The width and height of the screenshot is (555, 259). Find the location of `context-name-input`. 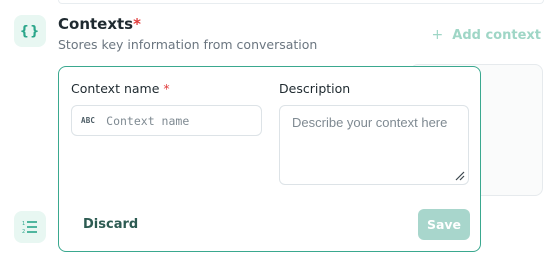

context-name-input is located at coordinates (181, 120).